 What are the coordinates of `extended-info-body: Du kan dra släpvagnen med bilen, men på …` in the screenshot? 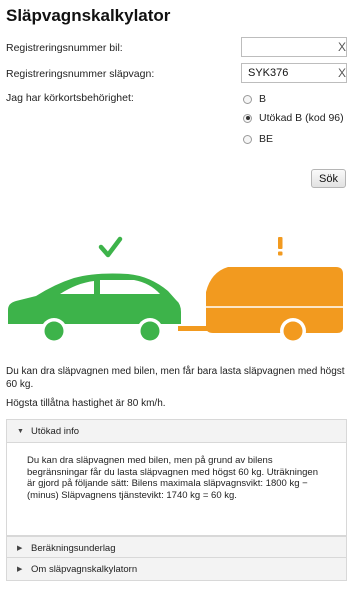 It's located at (176, 488).